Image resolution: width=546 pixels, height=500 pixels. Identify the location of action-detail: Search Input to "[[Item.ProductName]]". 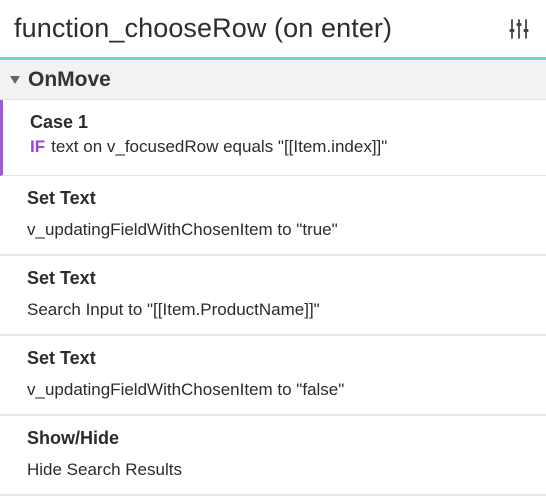
(173, 309).